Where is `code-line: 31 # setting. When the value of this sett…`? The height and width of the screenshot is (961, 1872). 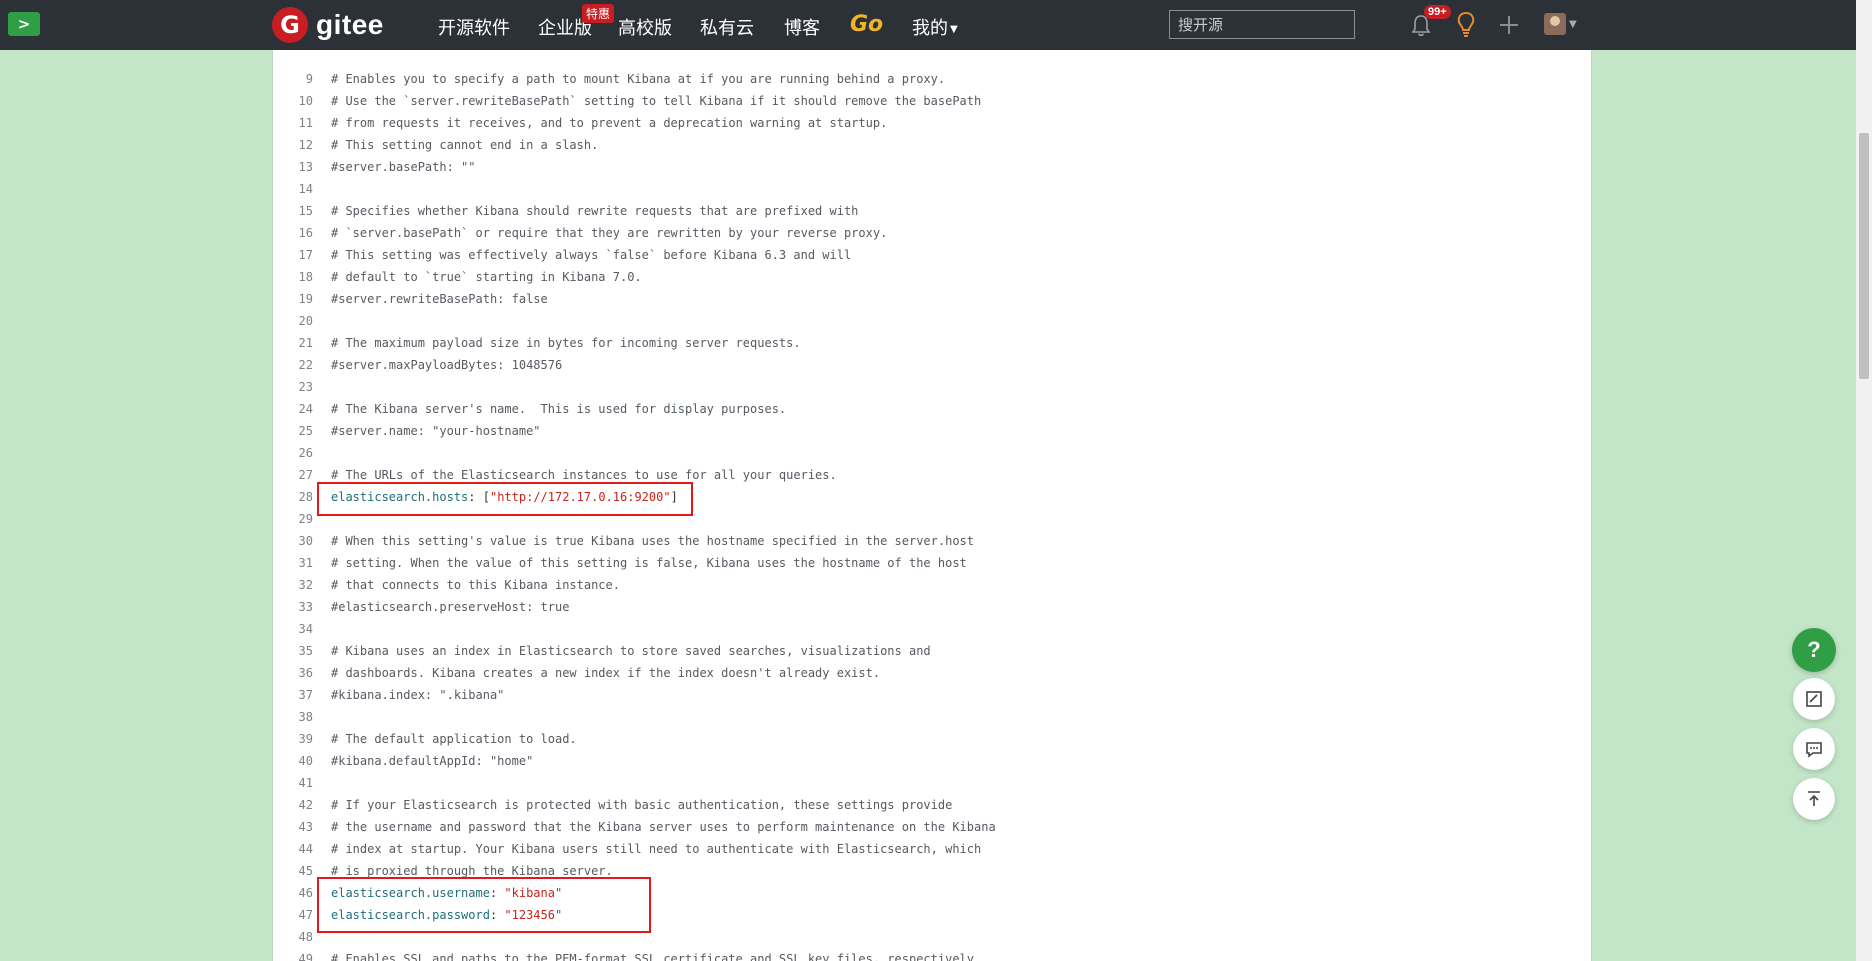
code-line: 31 # setting. When the value of this sett… is located at coordinates (932, 563).